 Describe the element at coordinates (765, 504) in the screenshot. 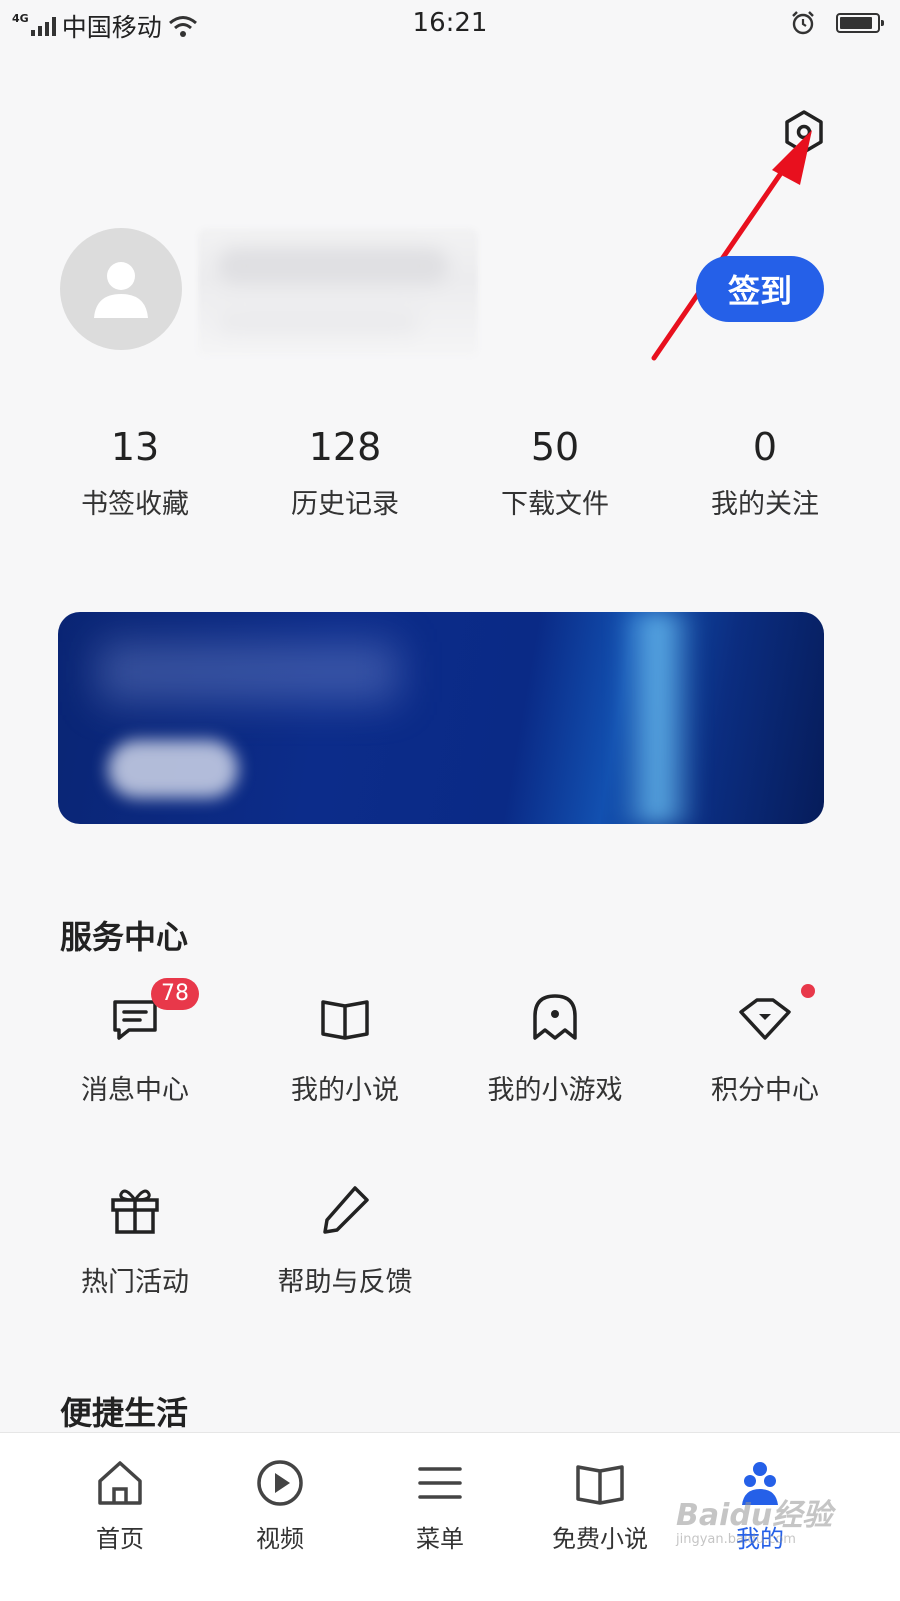

I see `stat-label: 我的关注` at that location.